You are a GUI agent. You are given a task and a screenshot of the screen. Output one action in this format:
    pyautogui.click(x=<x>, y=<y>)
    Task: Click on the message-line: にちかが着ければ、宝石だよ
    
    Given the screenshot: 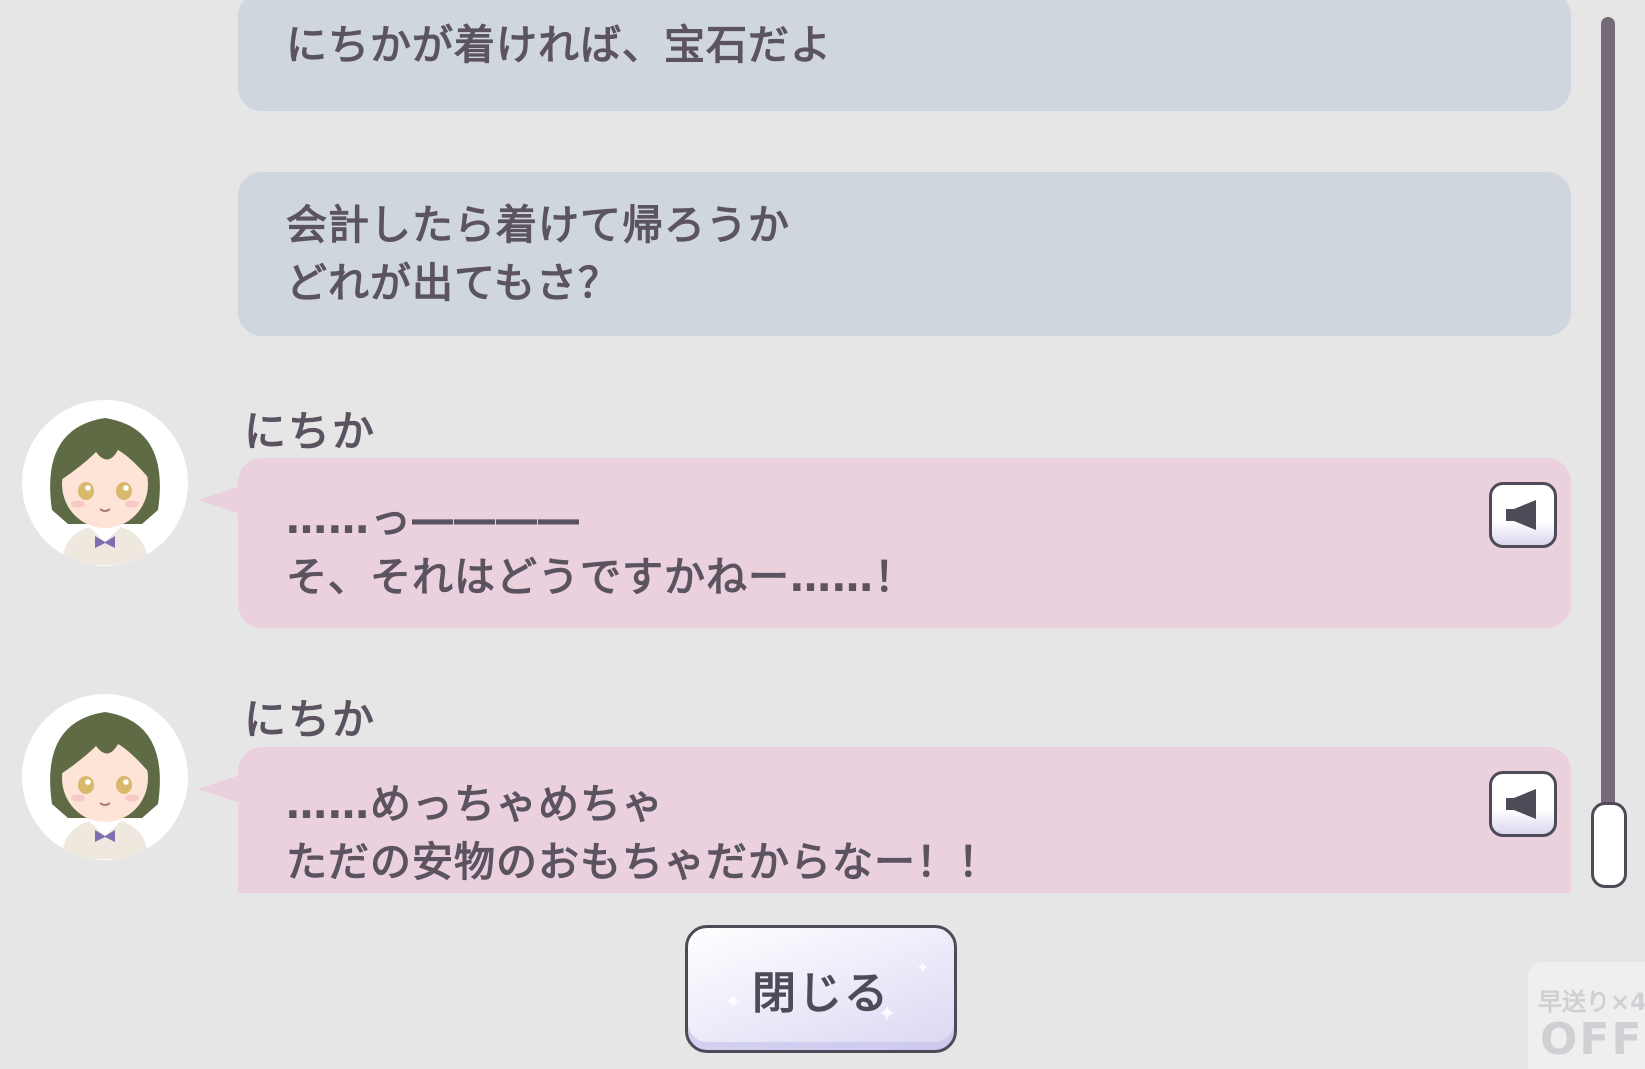 What is the action you would take?
    pyautogui.click(x=559, y=45)
    